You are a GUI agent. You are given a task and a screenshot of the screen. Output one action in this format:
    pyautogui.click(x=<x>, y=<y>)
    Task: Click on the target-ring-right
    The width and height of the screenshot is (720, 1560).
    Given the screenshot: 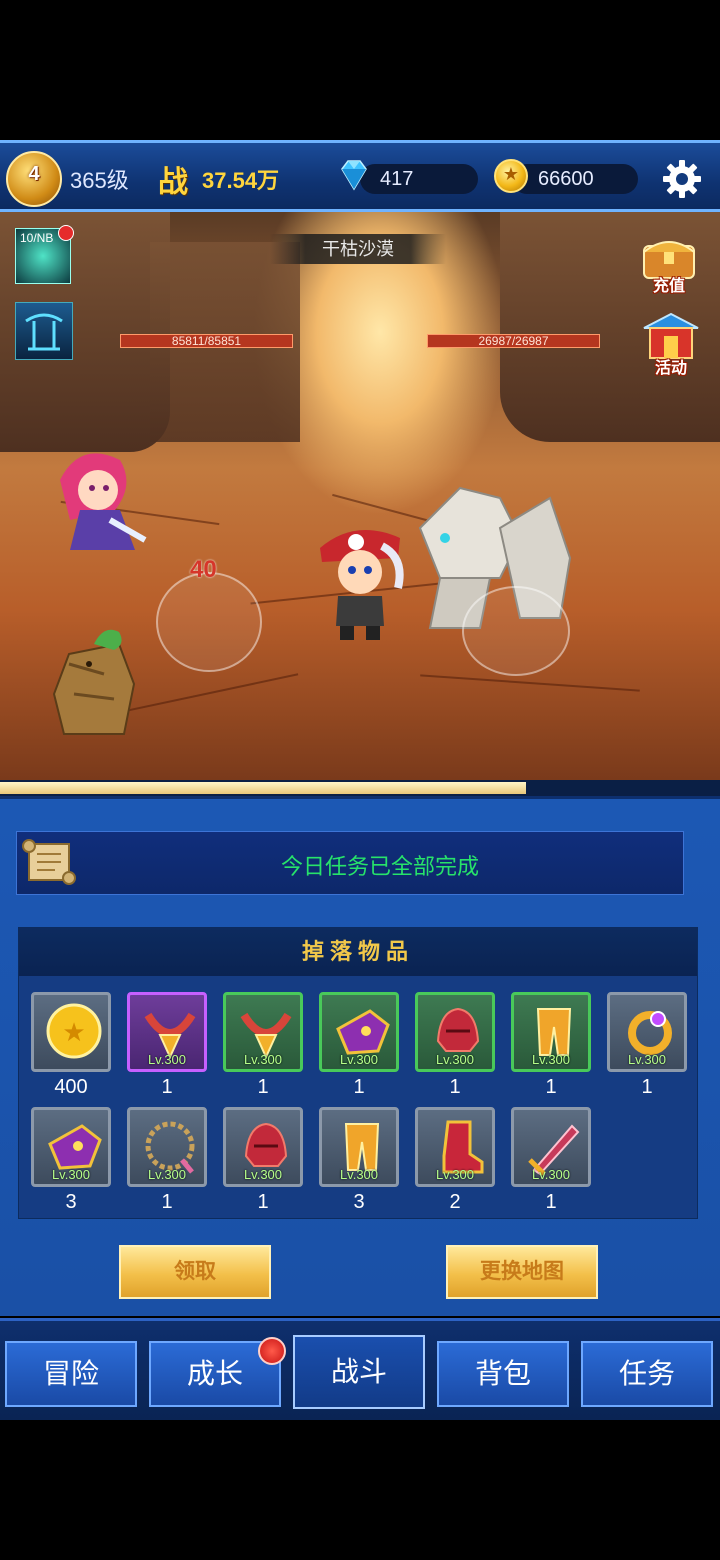 What is the action you would take?
    pyautogui.click(x=516, y=631)
    